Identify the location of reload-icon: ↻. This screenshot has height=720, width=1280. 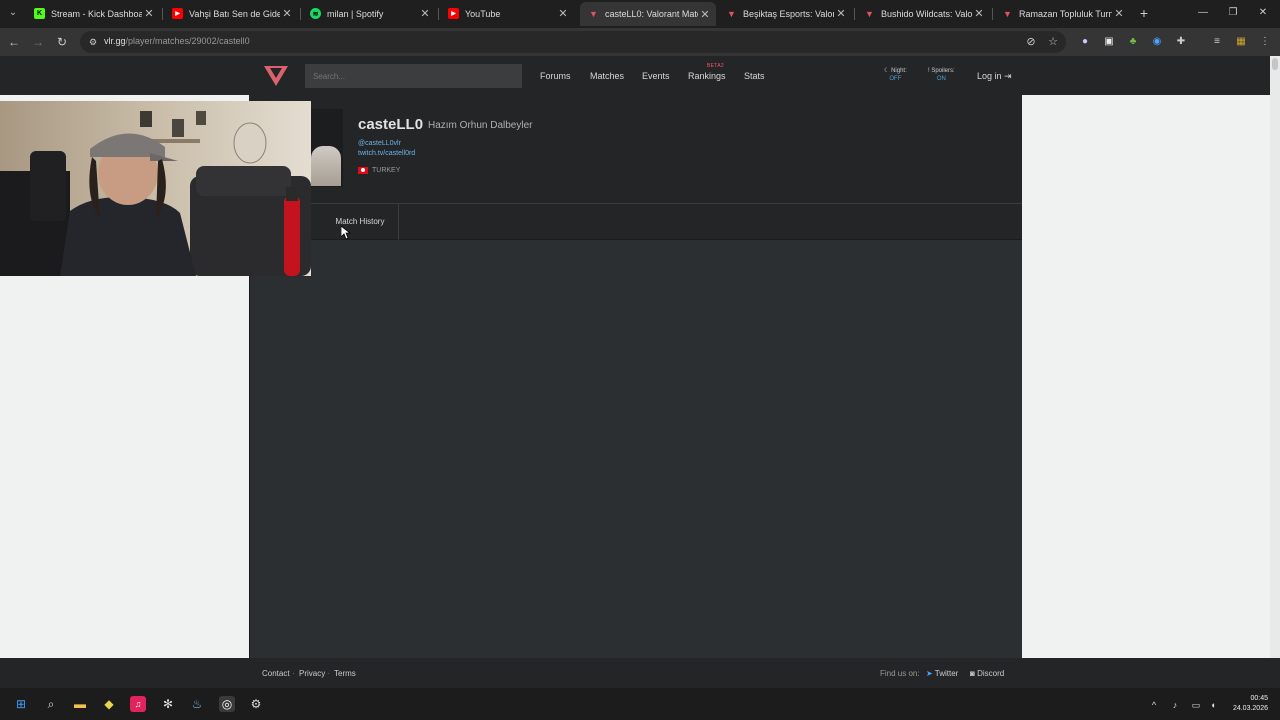
(62, 42).